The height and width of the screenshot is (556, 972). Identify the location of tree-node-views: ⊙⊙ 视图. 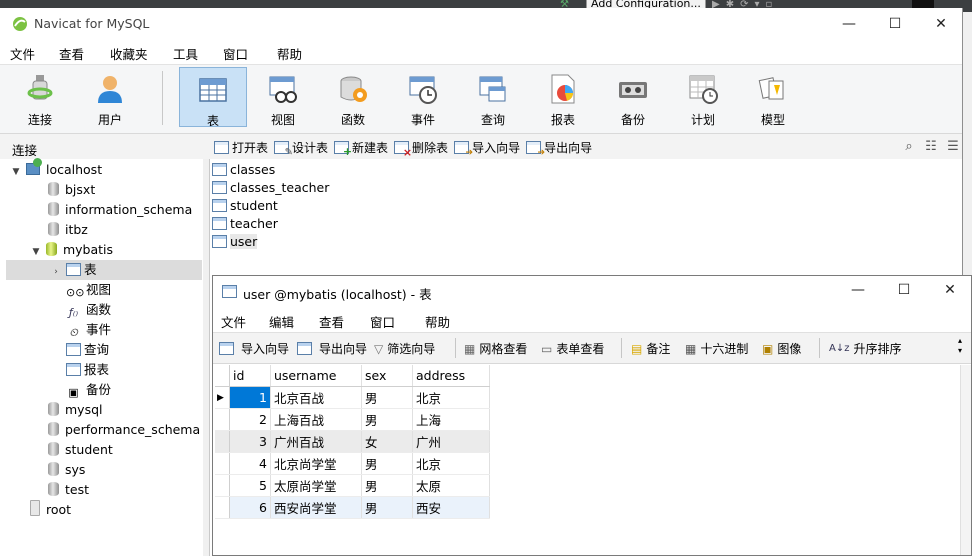
(88, 290).